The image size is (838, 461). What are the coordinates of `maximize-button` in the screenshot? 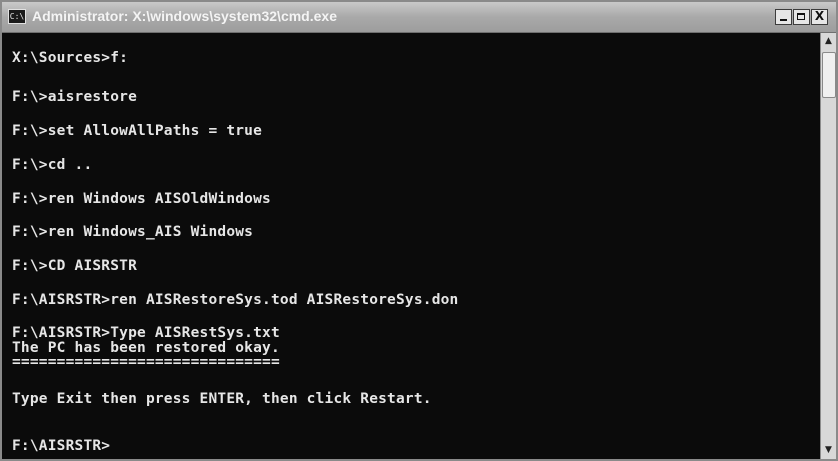 It's located at (801, 17).